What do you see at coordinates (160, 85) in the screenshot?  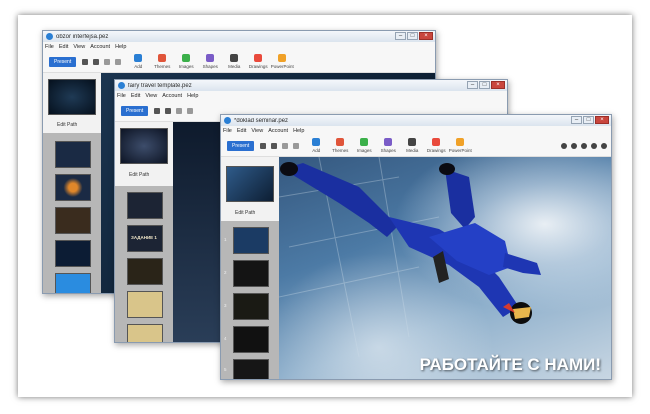 I see `window-title: fairy travel template.pez` at bounding box center [160, 85].